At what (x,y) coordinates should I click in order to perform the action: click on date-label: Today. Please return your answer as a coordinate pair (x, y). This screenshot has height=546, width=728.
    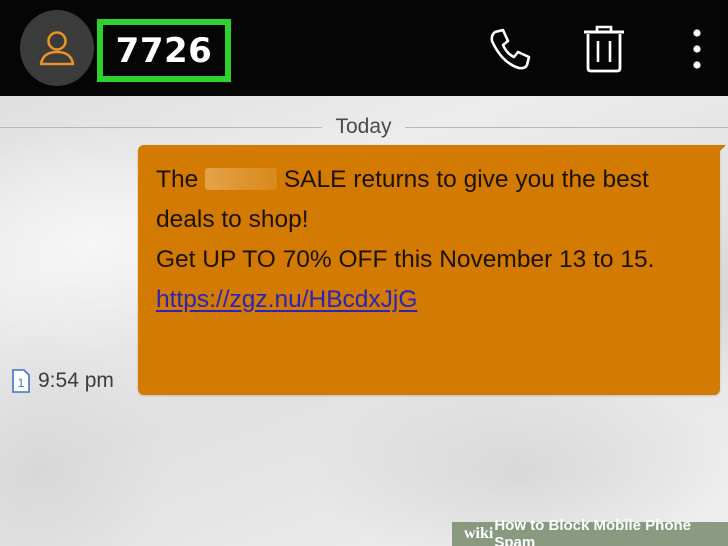
    Looking at the image, I should click on (363, 126).